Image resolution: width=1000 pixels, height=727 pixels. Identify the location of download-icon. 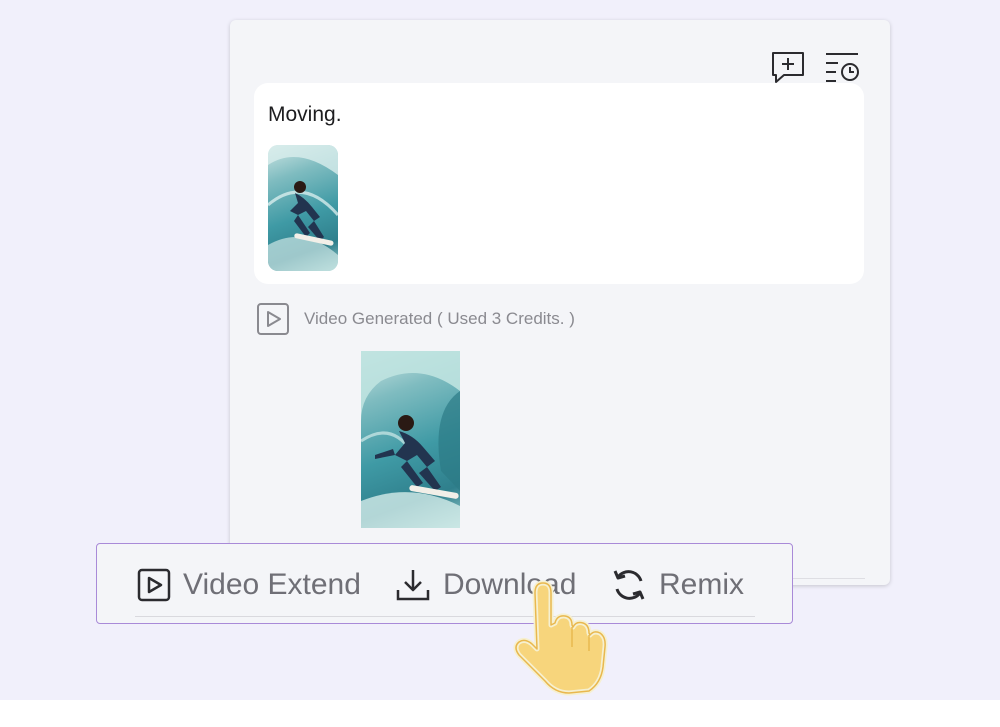
(413, 585).